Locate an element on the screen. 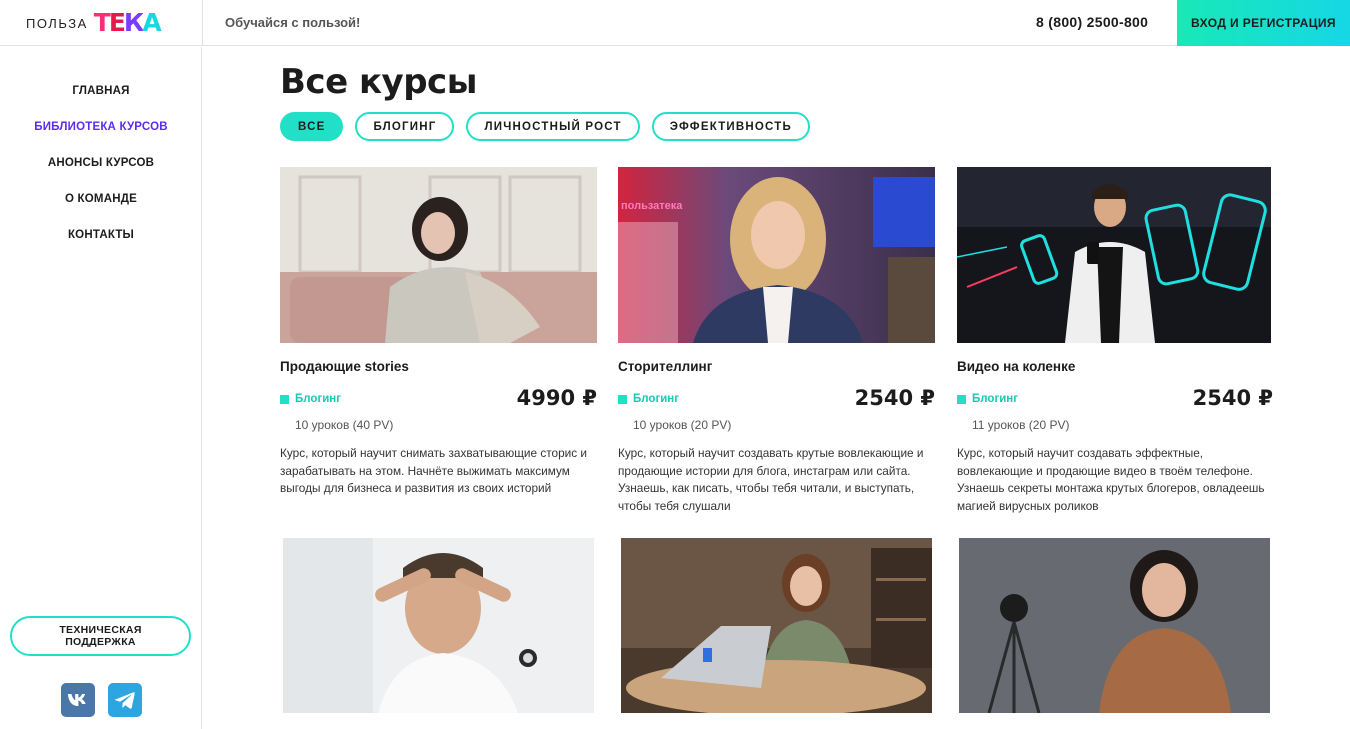 The height and width of the screenshot is (729, 1350). tech-support-button: ТЕХНИЧЕСКАЯ ПОДДЕРЖКА is located at coordinates (100, 636).